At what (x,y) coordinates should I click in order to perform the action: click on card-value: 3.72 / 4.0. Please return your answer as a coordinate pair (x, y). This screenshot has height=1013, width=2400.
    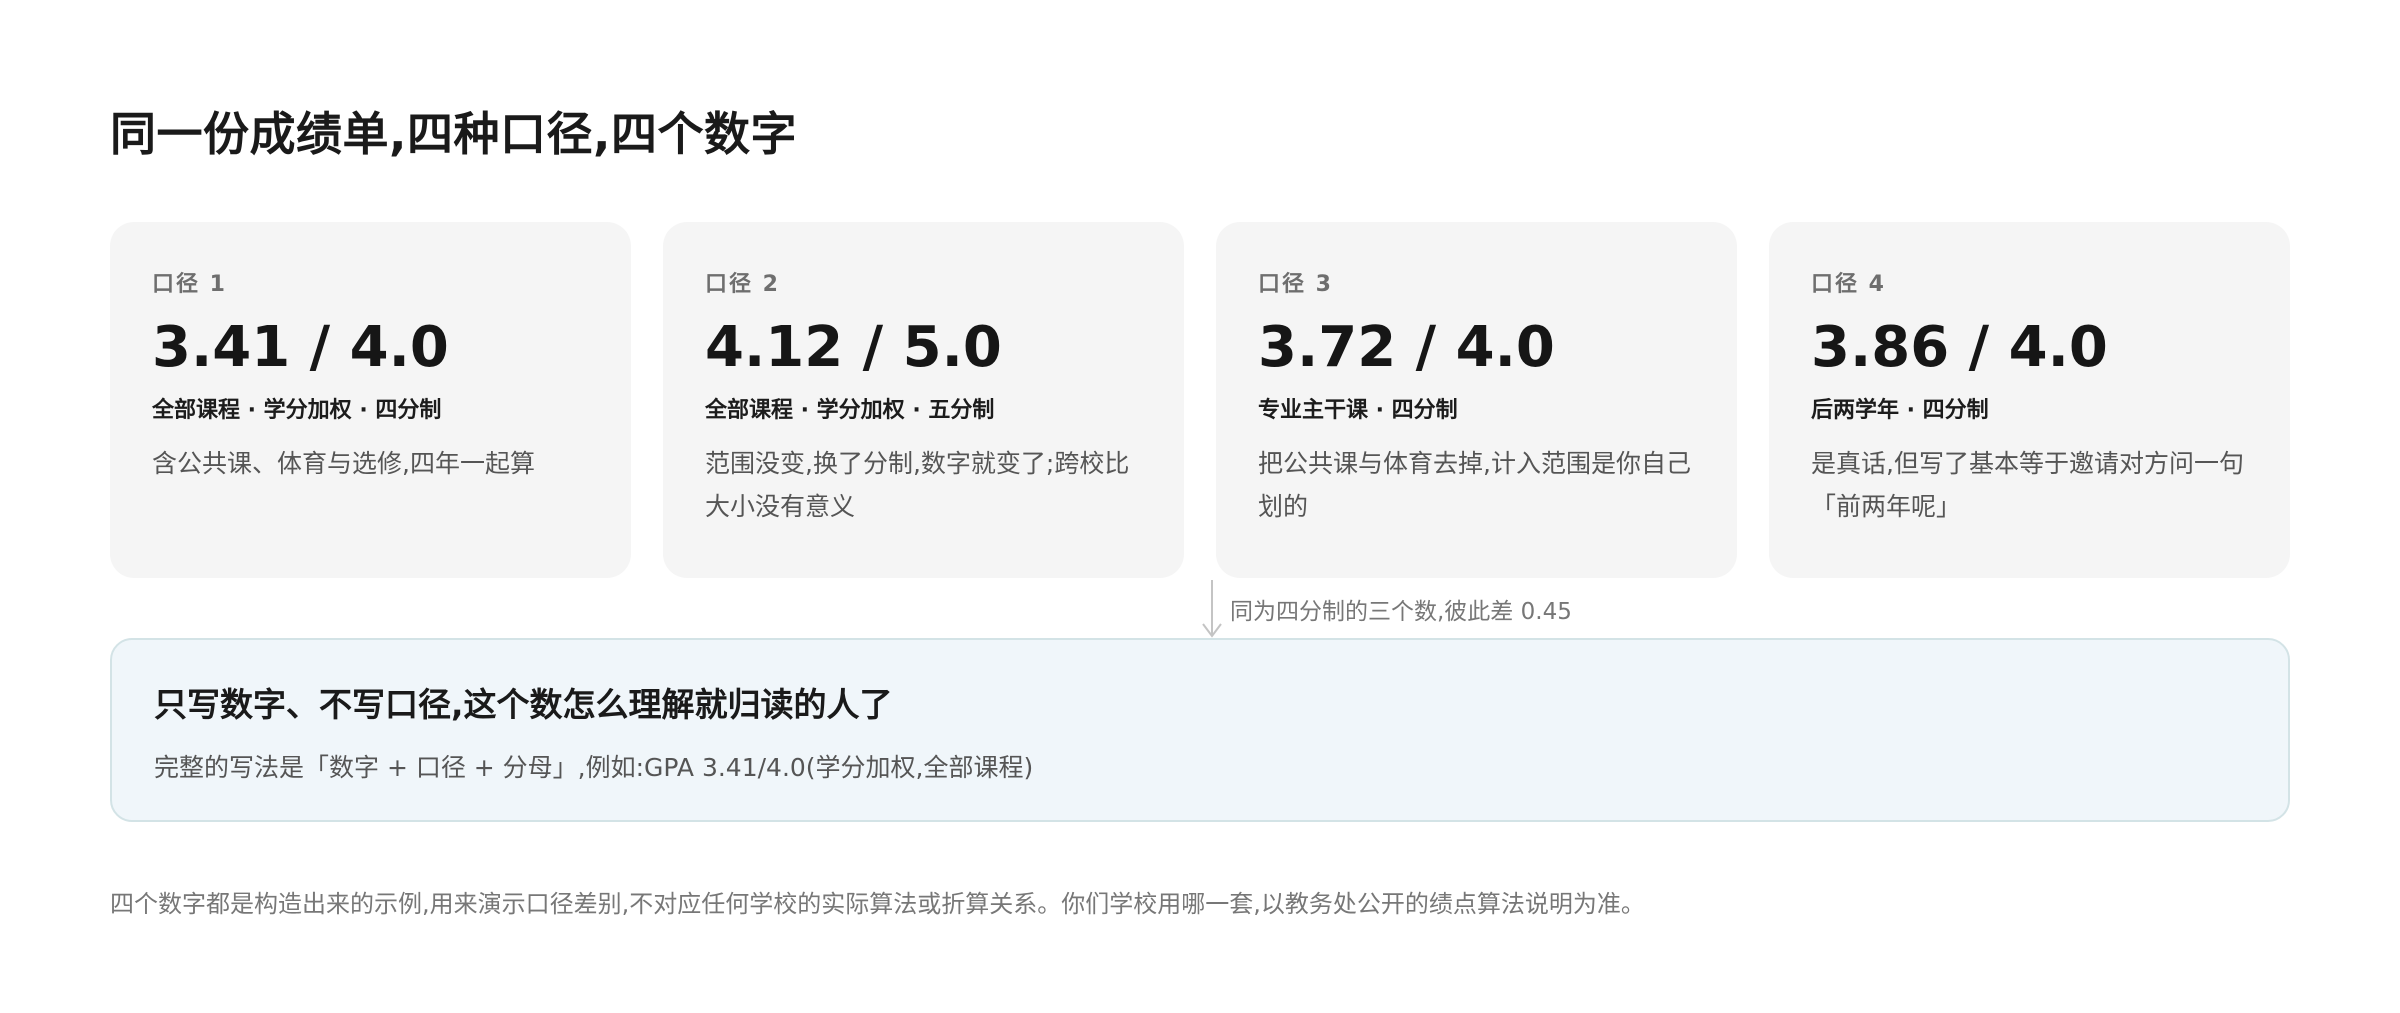
    Looking at the image, I should click on (1406, 347).